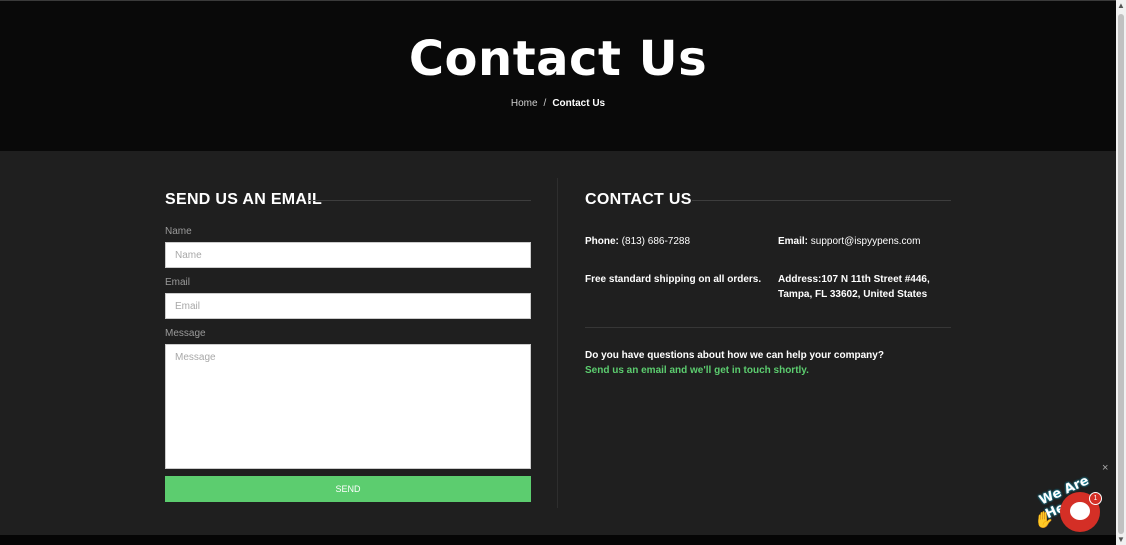 The height and width of the screenshot is (545, 1126). What do you see at coordinates (348, 255) in the screenshot?
I see `name-input` at bounding box center [348, 255].